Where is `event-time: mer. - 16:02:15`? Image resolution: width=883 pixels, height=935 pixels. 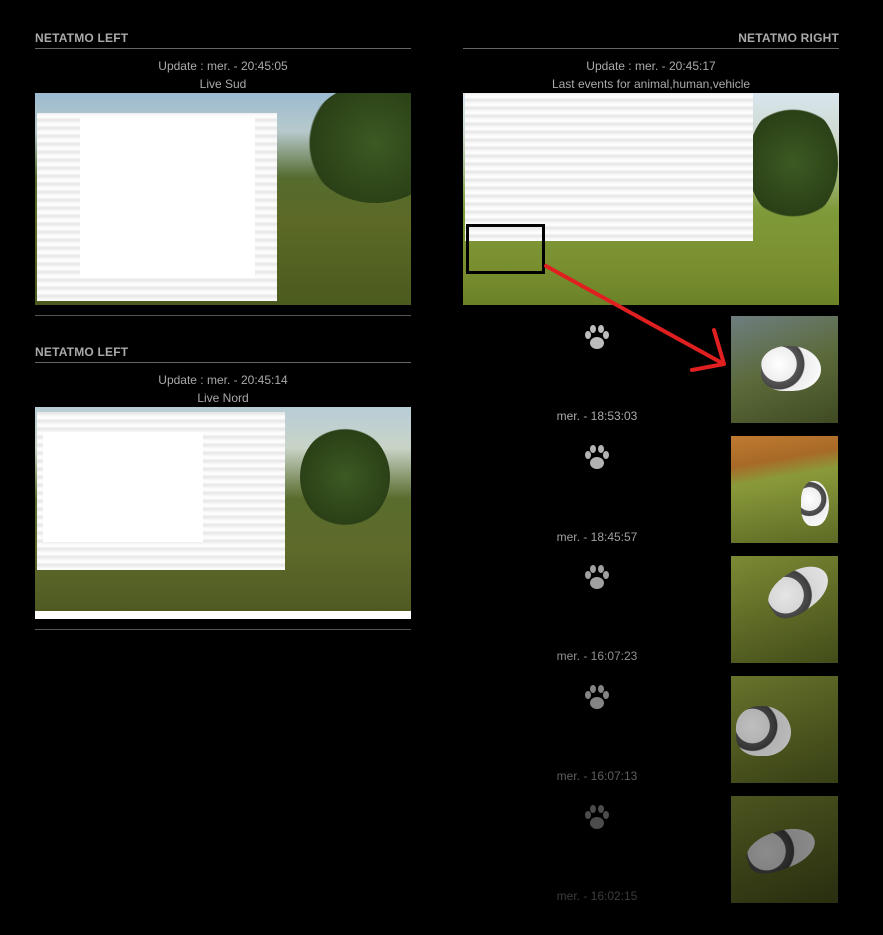 event-time: mer. - 16:02:15 is located at coordinates (597, 896).